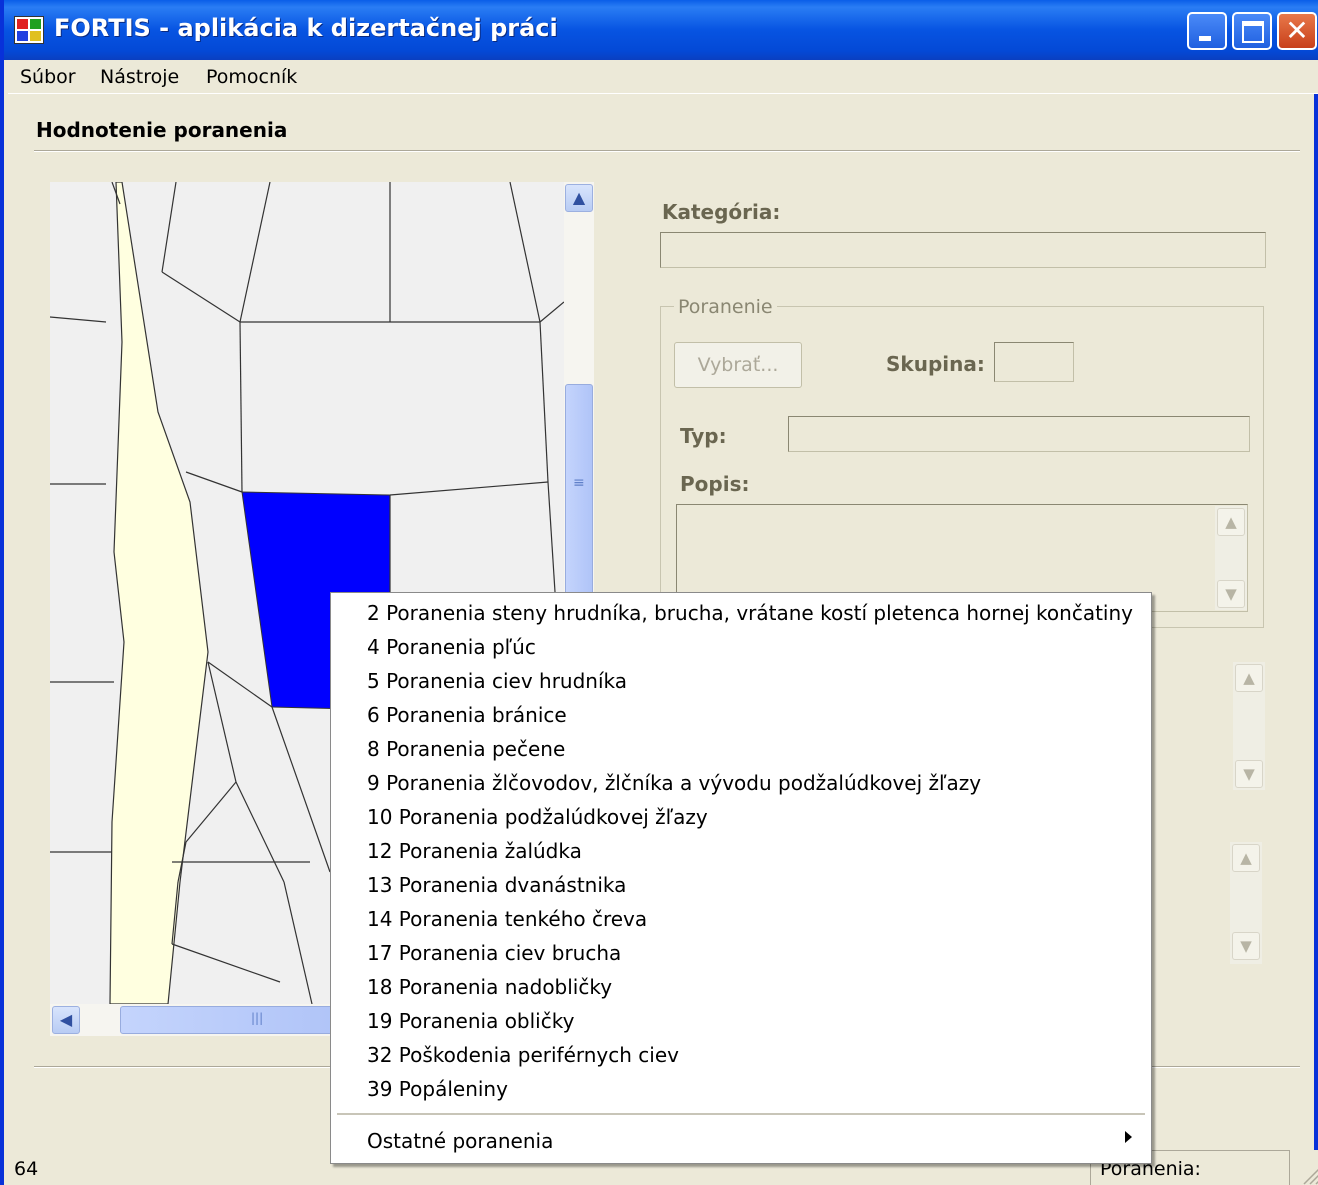  I want to click on menu-item-injury: 12 Poranenia žalúdka, so click(474, 851).